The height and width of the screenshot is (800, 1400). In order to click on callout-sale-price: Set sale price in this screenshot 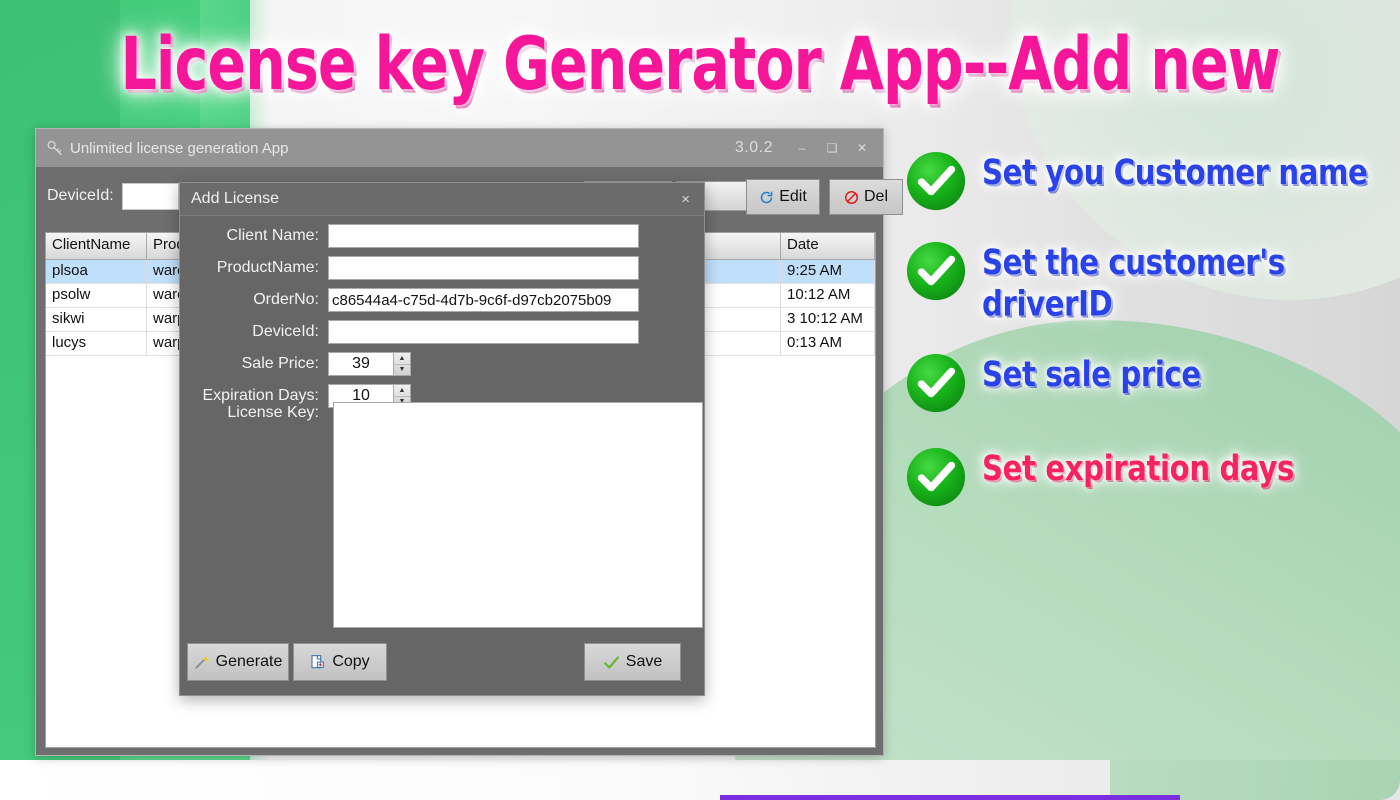, I will do `click(1152, 382)`.